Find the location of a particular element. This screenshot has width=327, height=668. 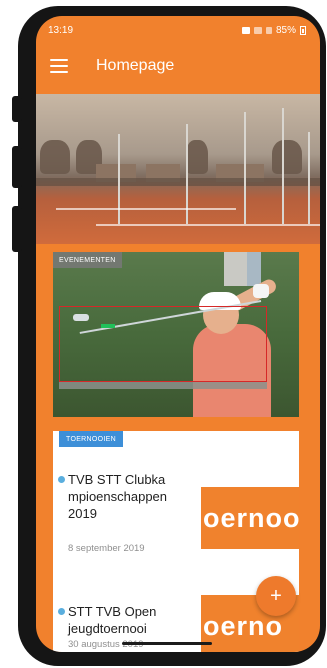

image-caption-bar is located at coordinates (163, 385).